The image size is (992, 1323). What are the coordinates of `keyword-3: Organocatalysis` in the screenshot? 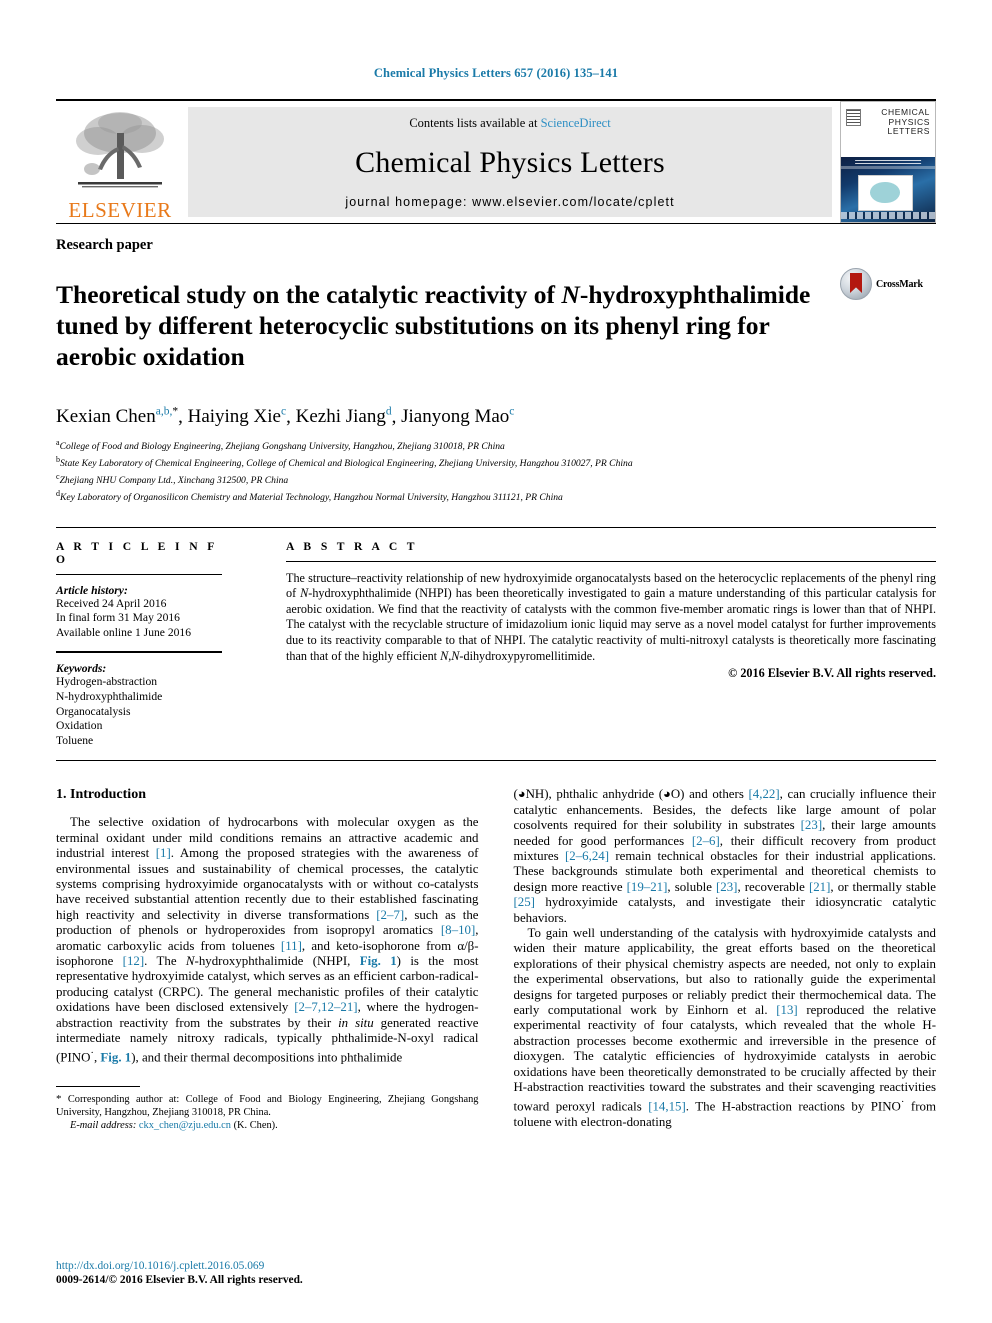 It's located at (93, 711).